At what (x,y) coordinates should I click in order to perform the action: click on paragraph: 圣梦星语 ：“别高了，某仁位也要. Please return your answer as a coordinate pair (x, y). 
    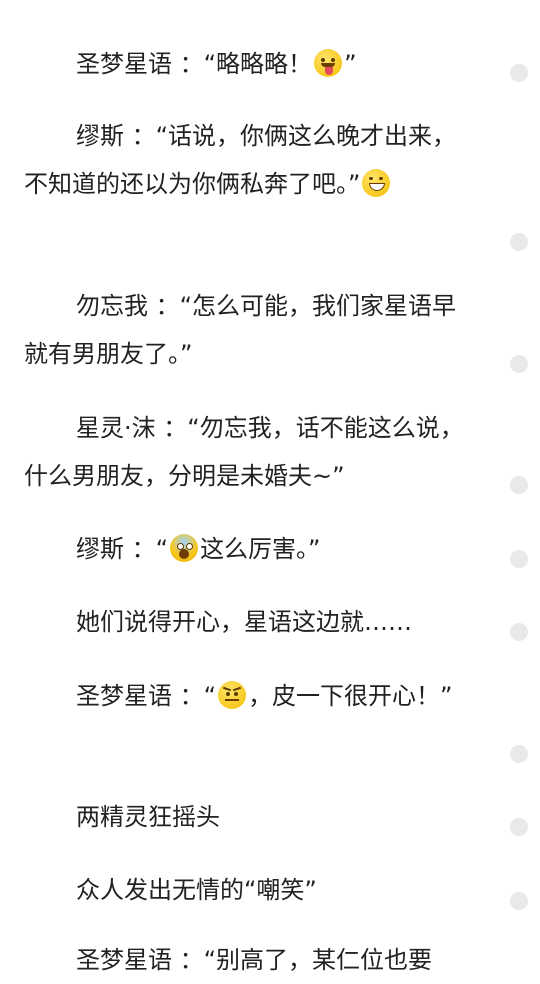
    Looking at the image, I should click on (250, 960).